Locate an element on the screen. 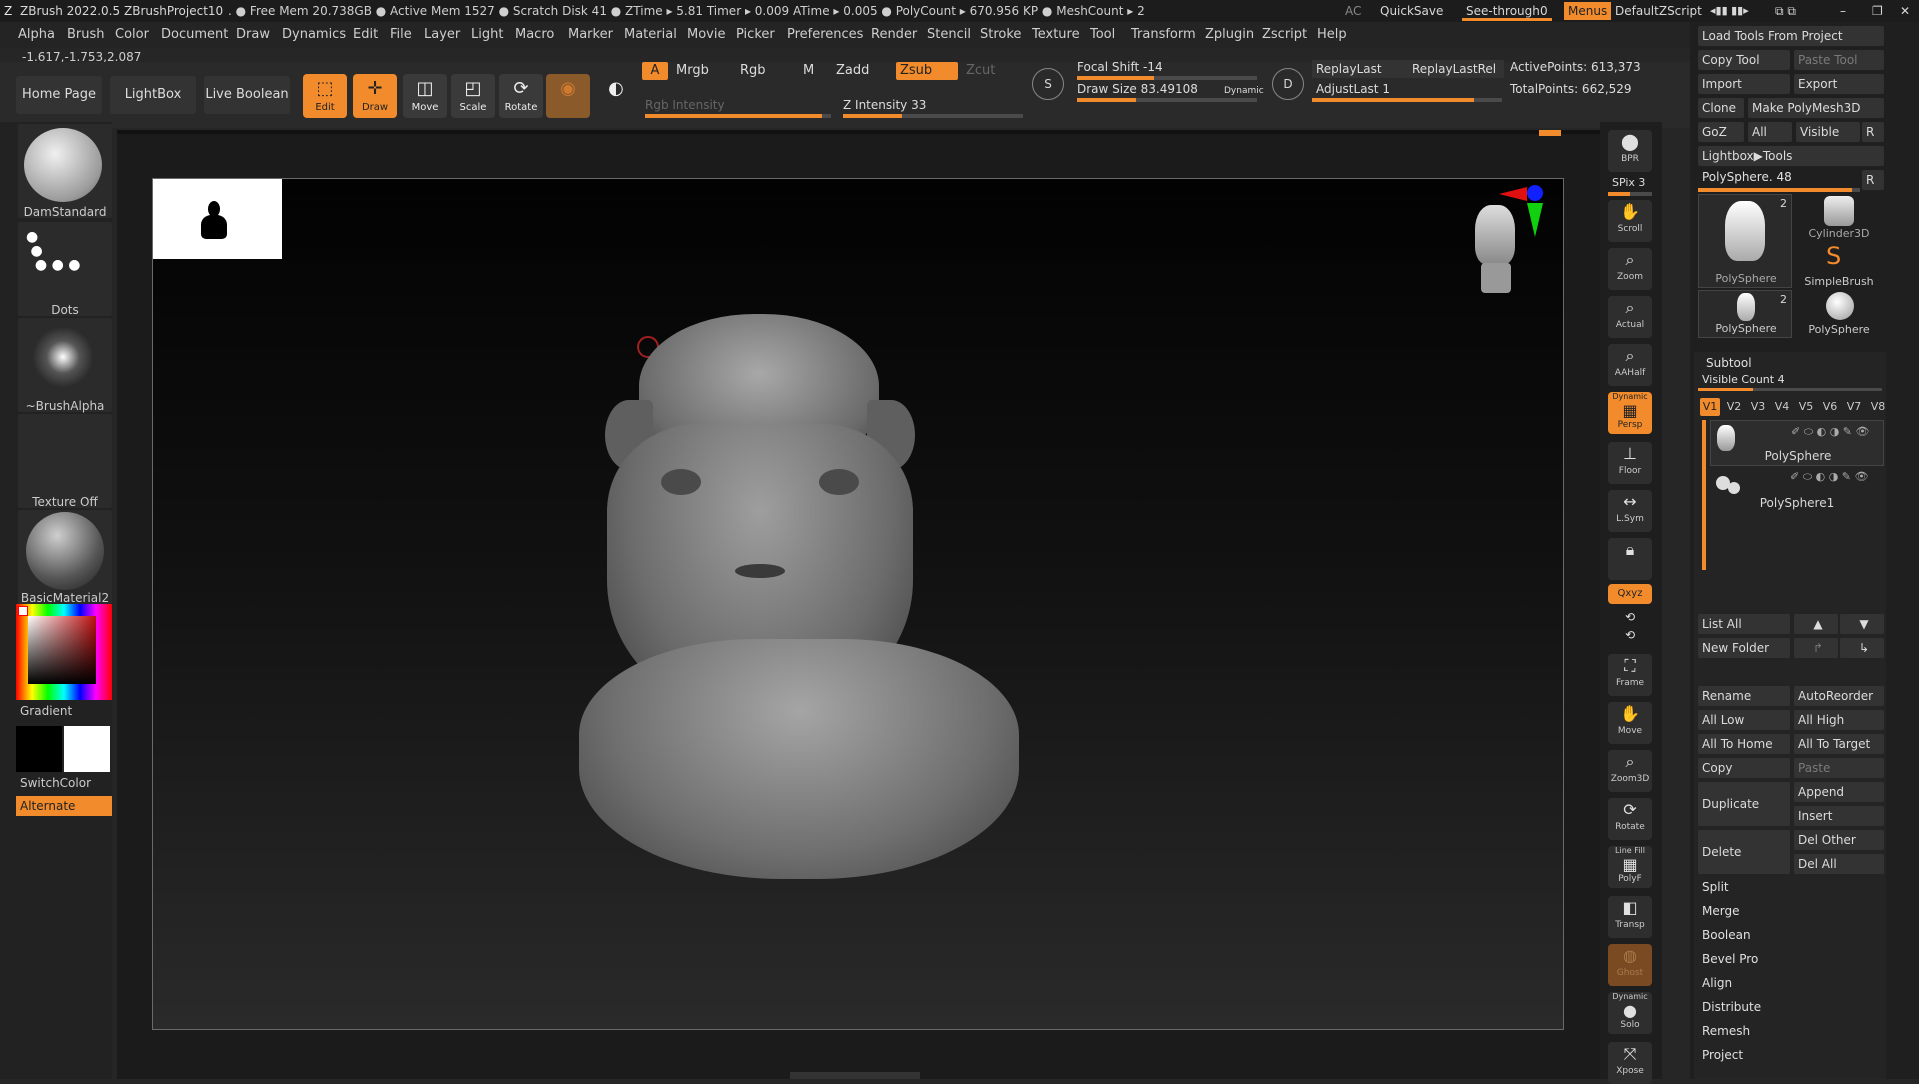 This screenshot has height=1084, width=1919. polyf-button: Line Fill ▦ PolyF is located at coordinates (1630, 867).